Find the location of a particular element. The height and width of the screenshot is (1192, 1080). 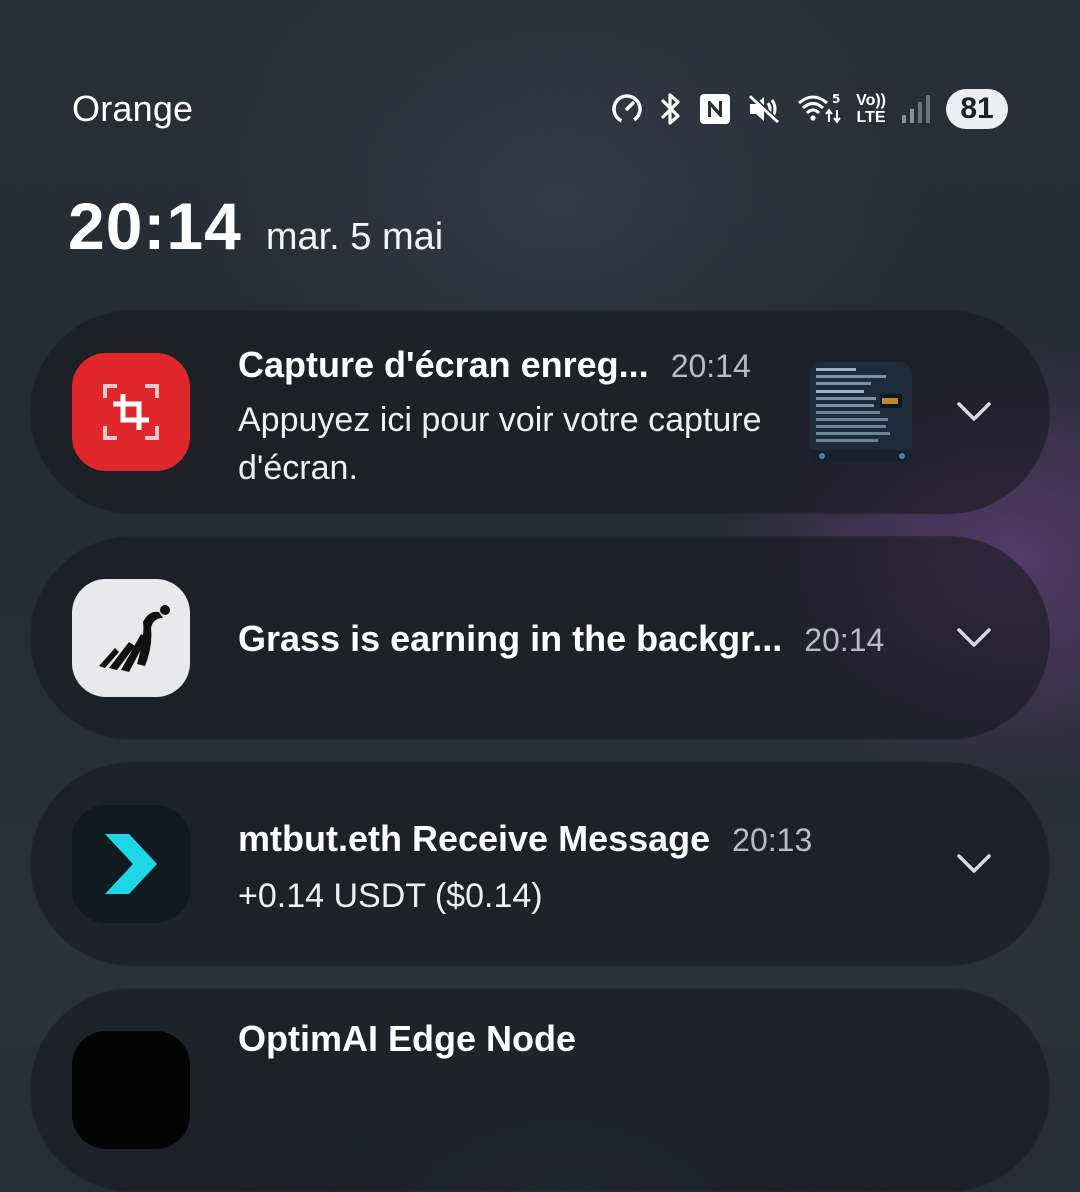

battery-level: 81 is located at coordinates (977, 109).